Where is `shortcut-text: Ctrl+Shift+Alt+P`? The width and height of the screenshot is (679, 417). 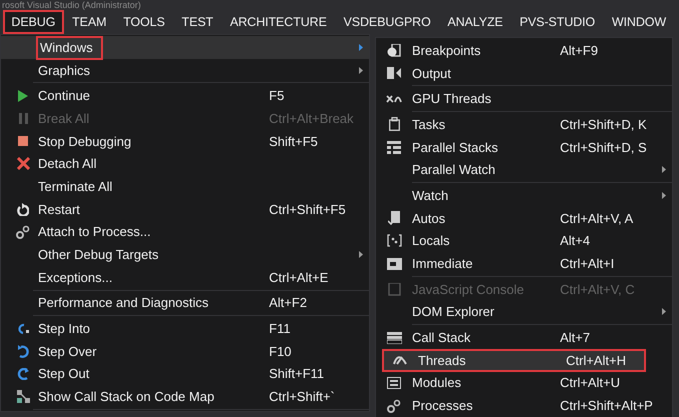
shortcut-text: Ctrl+Shift+Alt+P is located at coordinates (606, 406).